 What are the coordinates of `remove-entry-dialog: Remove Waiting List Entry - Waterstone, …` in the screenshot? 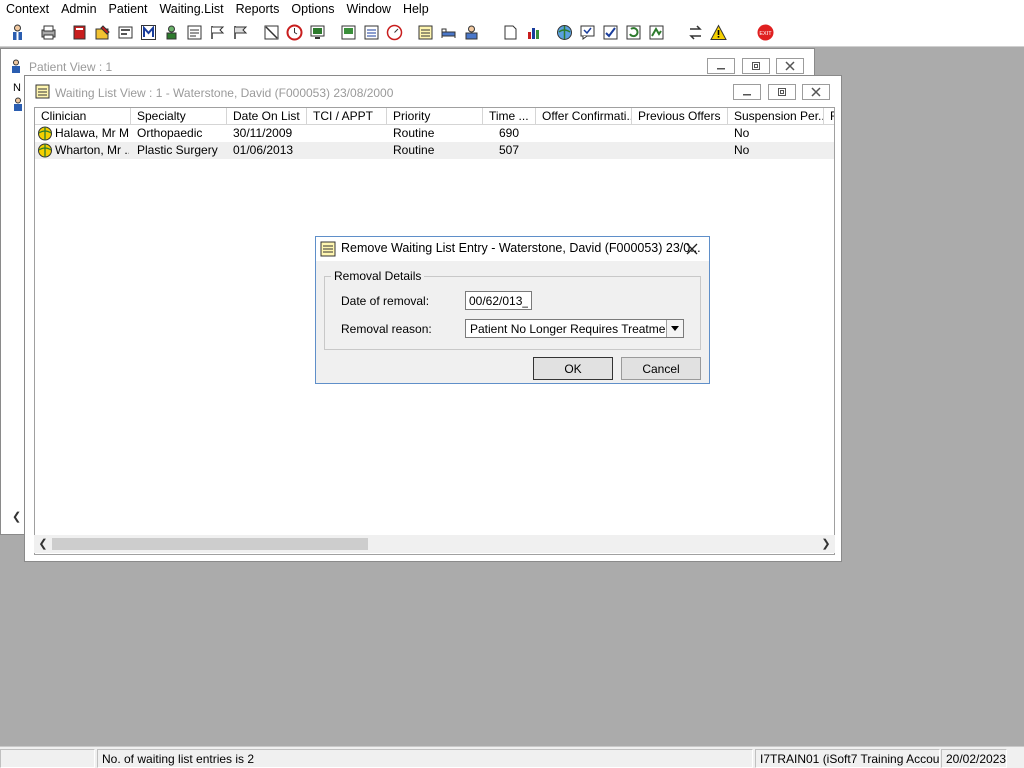 It's located at (512, 310).